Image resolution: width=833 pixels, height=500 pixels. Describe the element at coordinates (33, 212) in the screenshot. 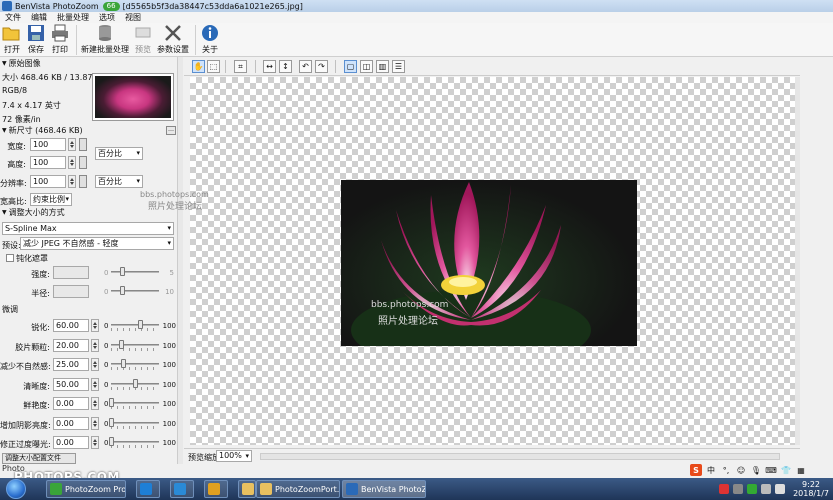

I see `section-resize-method: ▼ 调整大小的方式` at that location.